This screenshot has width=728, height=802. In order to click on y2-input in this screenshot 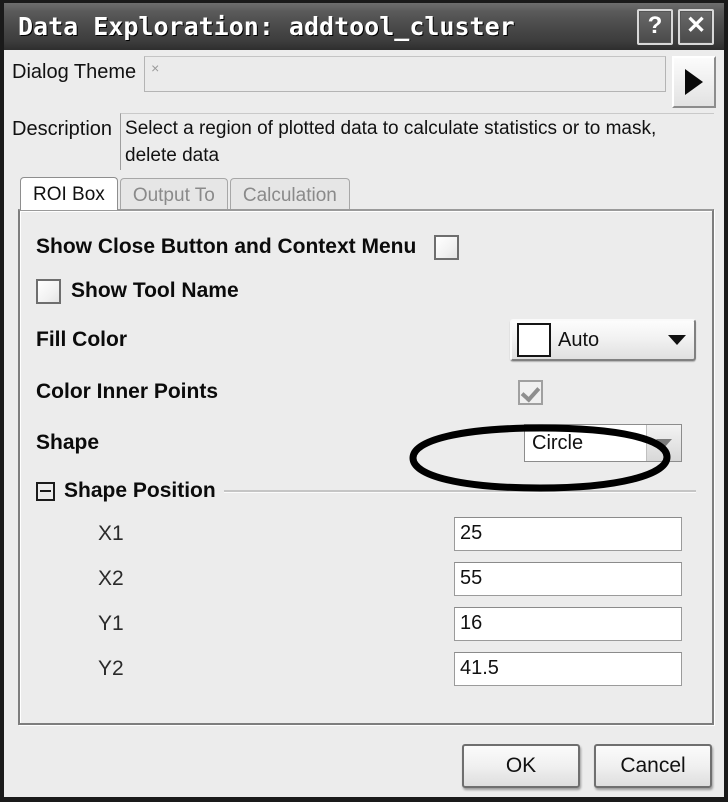, I will do `click(568, 668)`.